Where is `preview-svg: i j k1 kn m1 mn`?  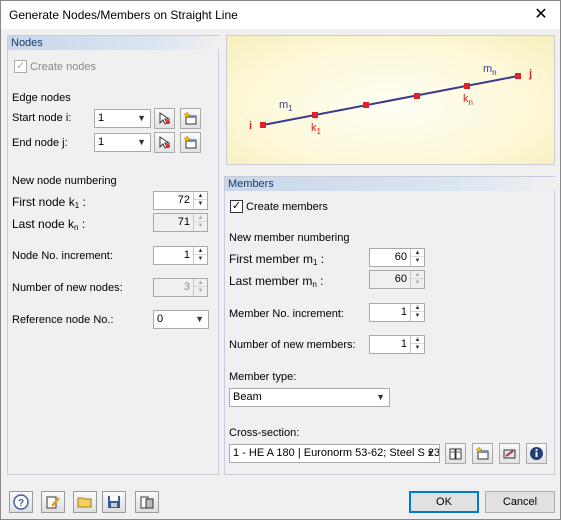
preview-svg: i j k1 kn m1 mn is located at coordinates (390, 99).